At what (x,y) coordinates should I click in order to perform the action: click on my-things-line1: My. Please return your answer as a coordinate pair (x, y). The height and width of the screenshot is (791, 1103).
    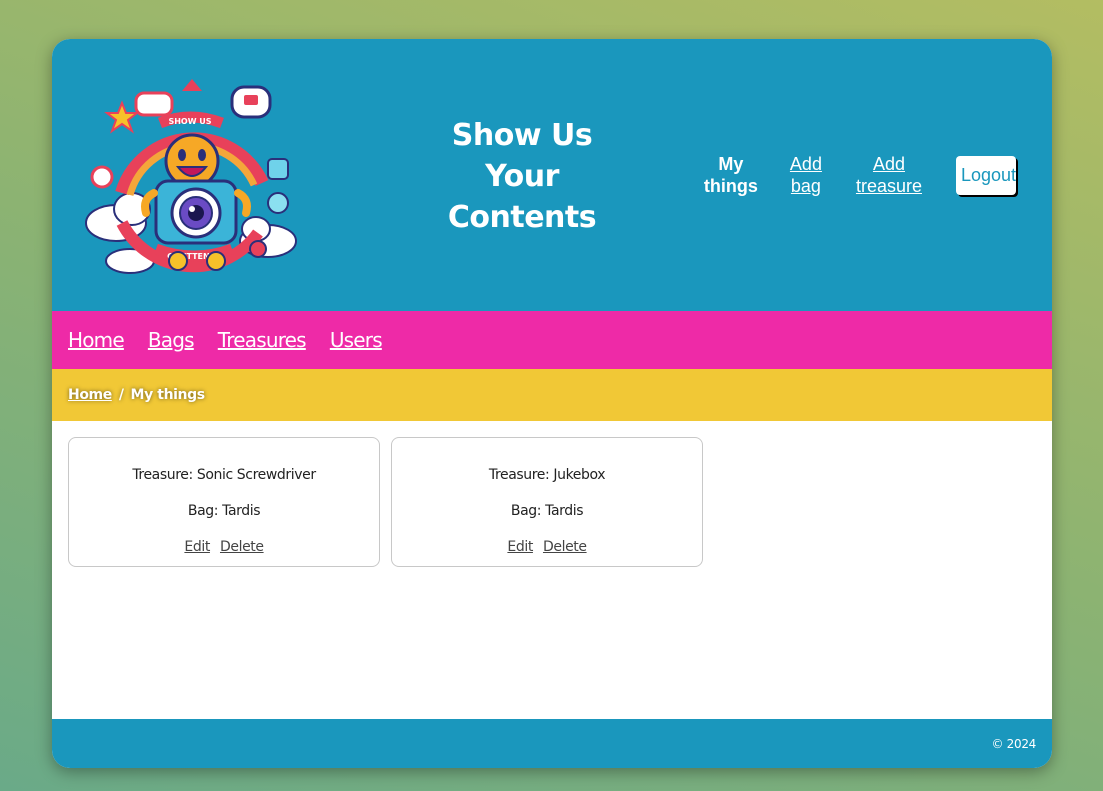
    Looking at the image, I should click on (731, 164).